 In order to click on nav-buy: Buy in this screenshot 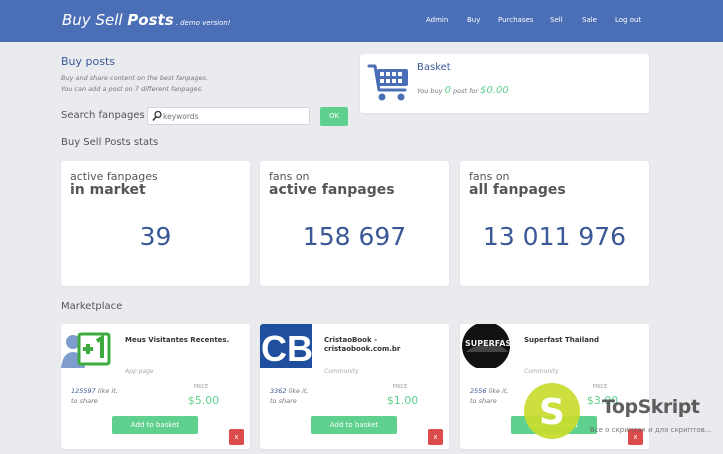, I will do `click(473, 20)`.